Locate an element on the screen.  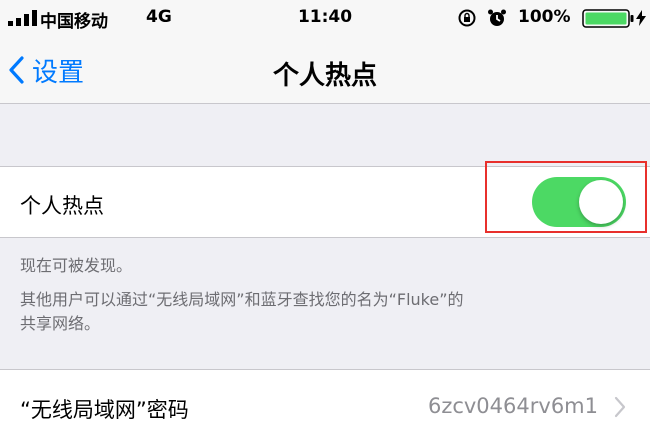
chevron-right-icon is located at coordinates (620, 407).